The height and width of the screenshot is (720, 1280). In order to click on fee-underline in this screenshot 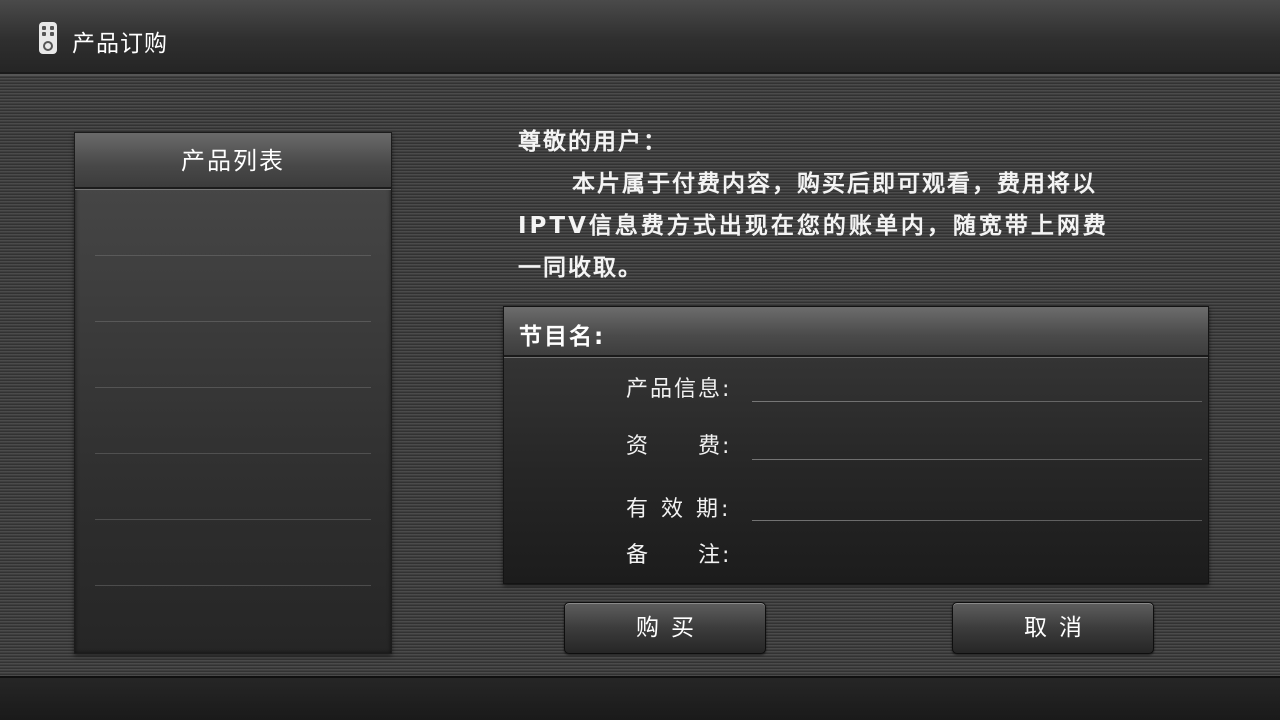, I will do `click(977, 459)`.